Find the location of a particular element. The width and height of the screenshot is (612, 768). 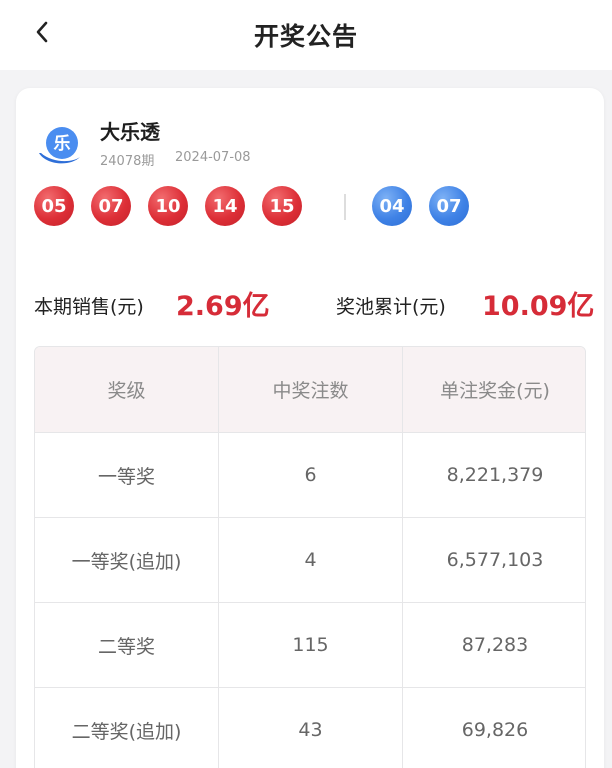

blue-ball: 04 is located at coordinates (392, 206).